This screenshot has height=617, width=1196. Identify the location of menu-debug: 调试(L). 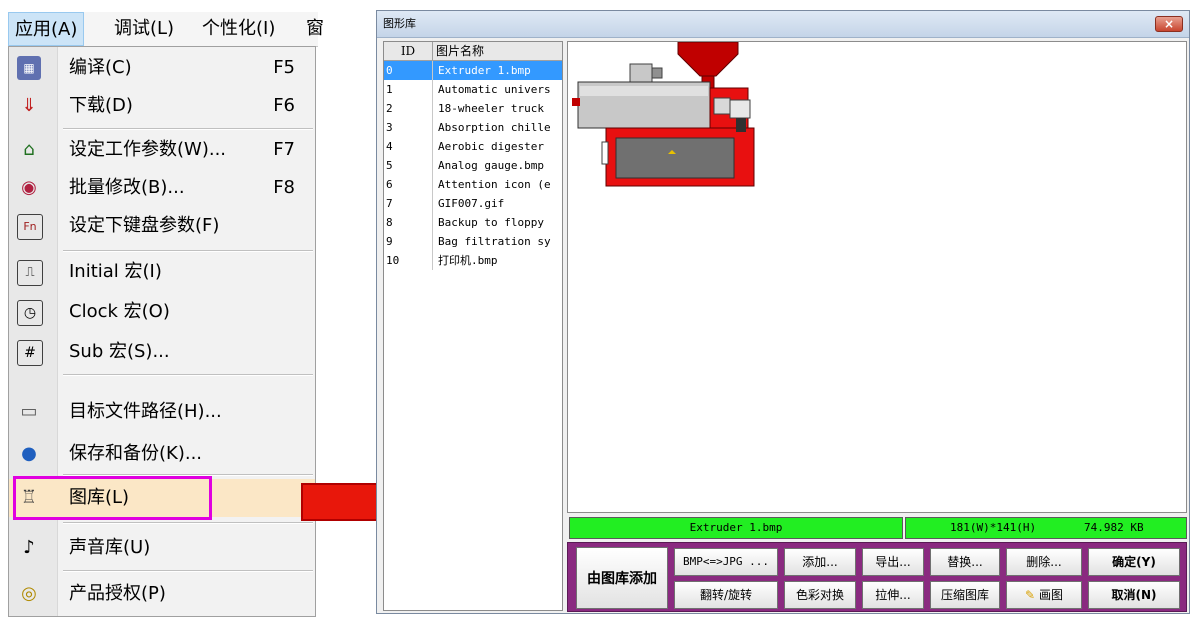
(144, 29).